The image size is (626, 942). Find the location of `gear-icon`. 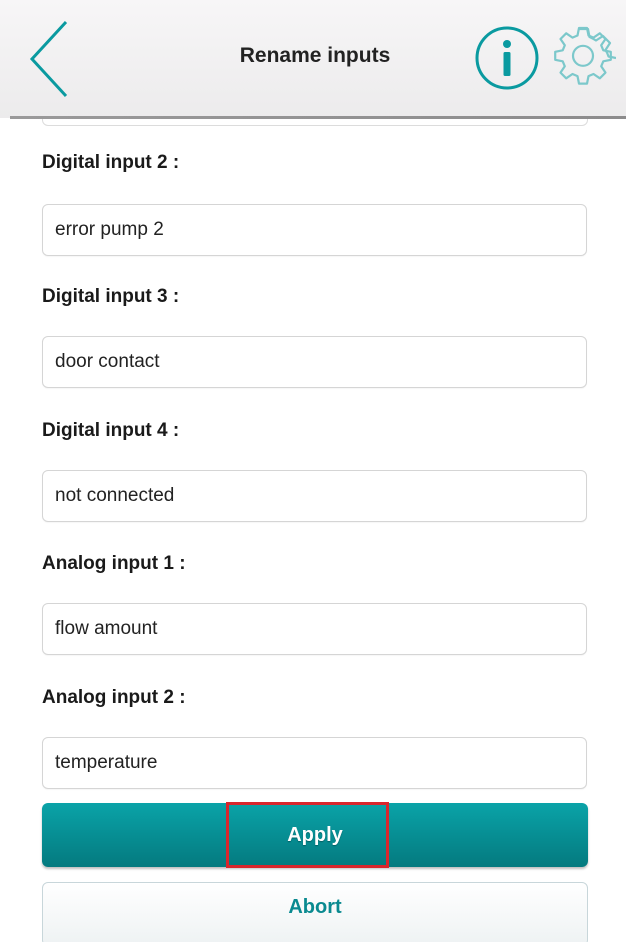

gear-icon is located at coordinates (585, 55).